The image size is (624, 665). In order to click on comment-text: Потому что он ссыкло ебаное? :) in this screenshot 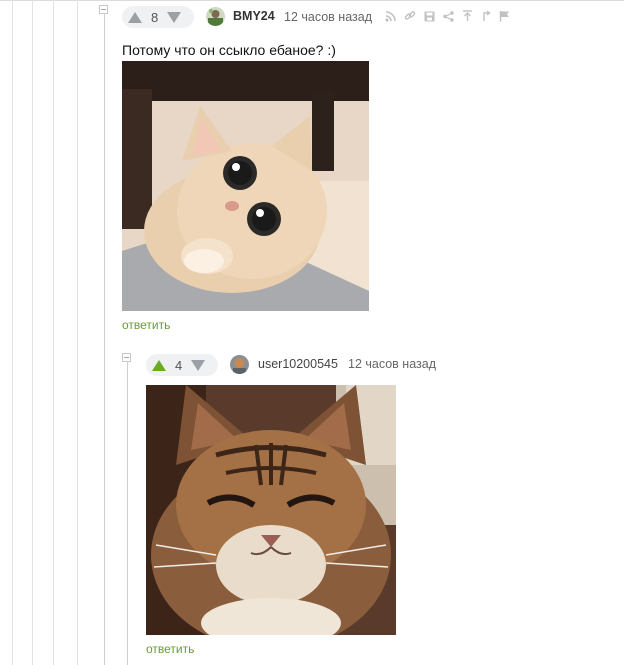, I will do `click(229, 50)`.